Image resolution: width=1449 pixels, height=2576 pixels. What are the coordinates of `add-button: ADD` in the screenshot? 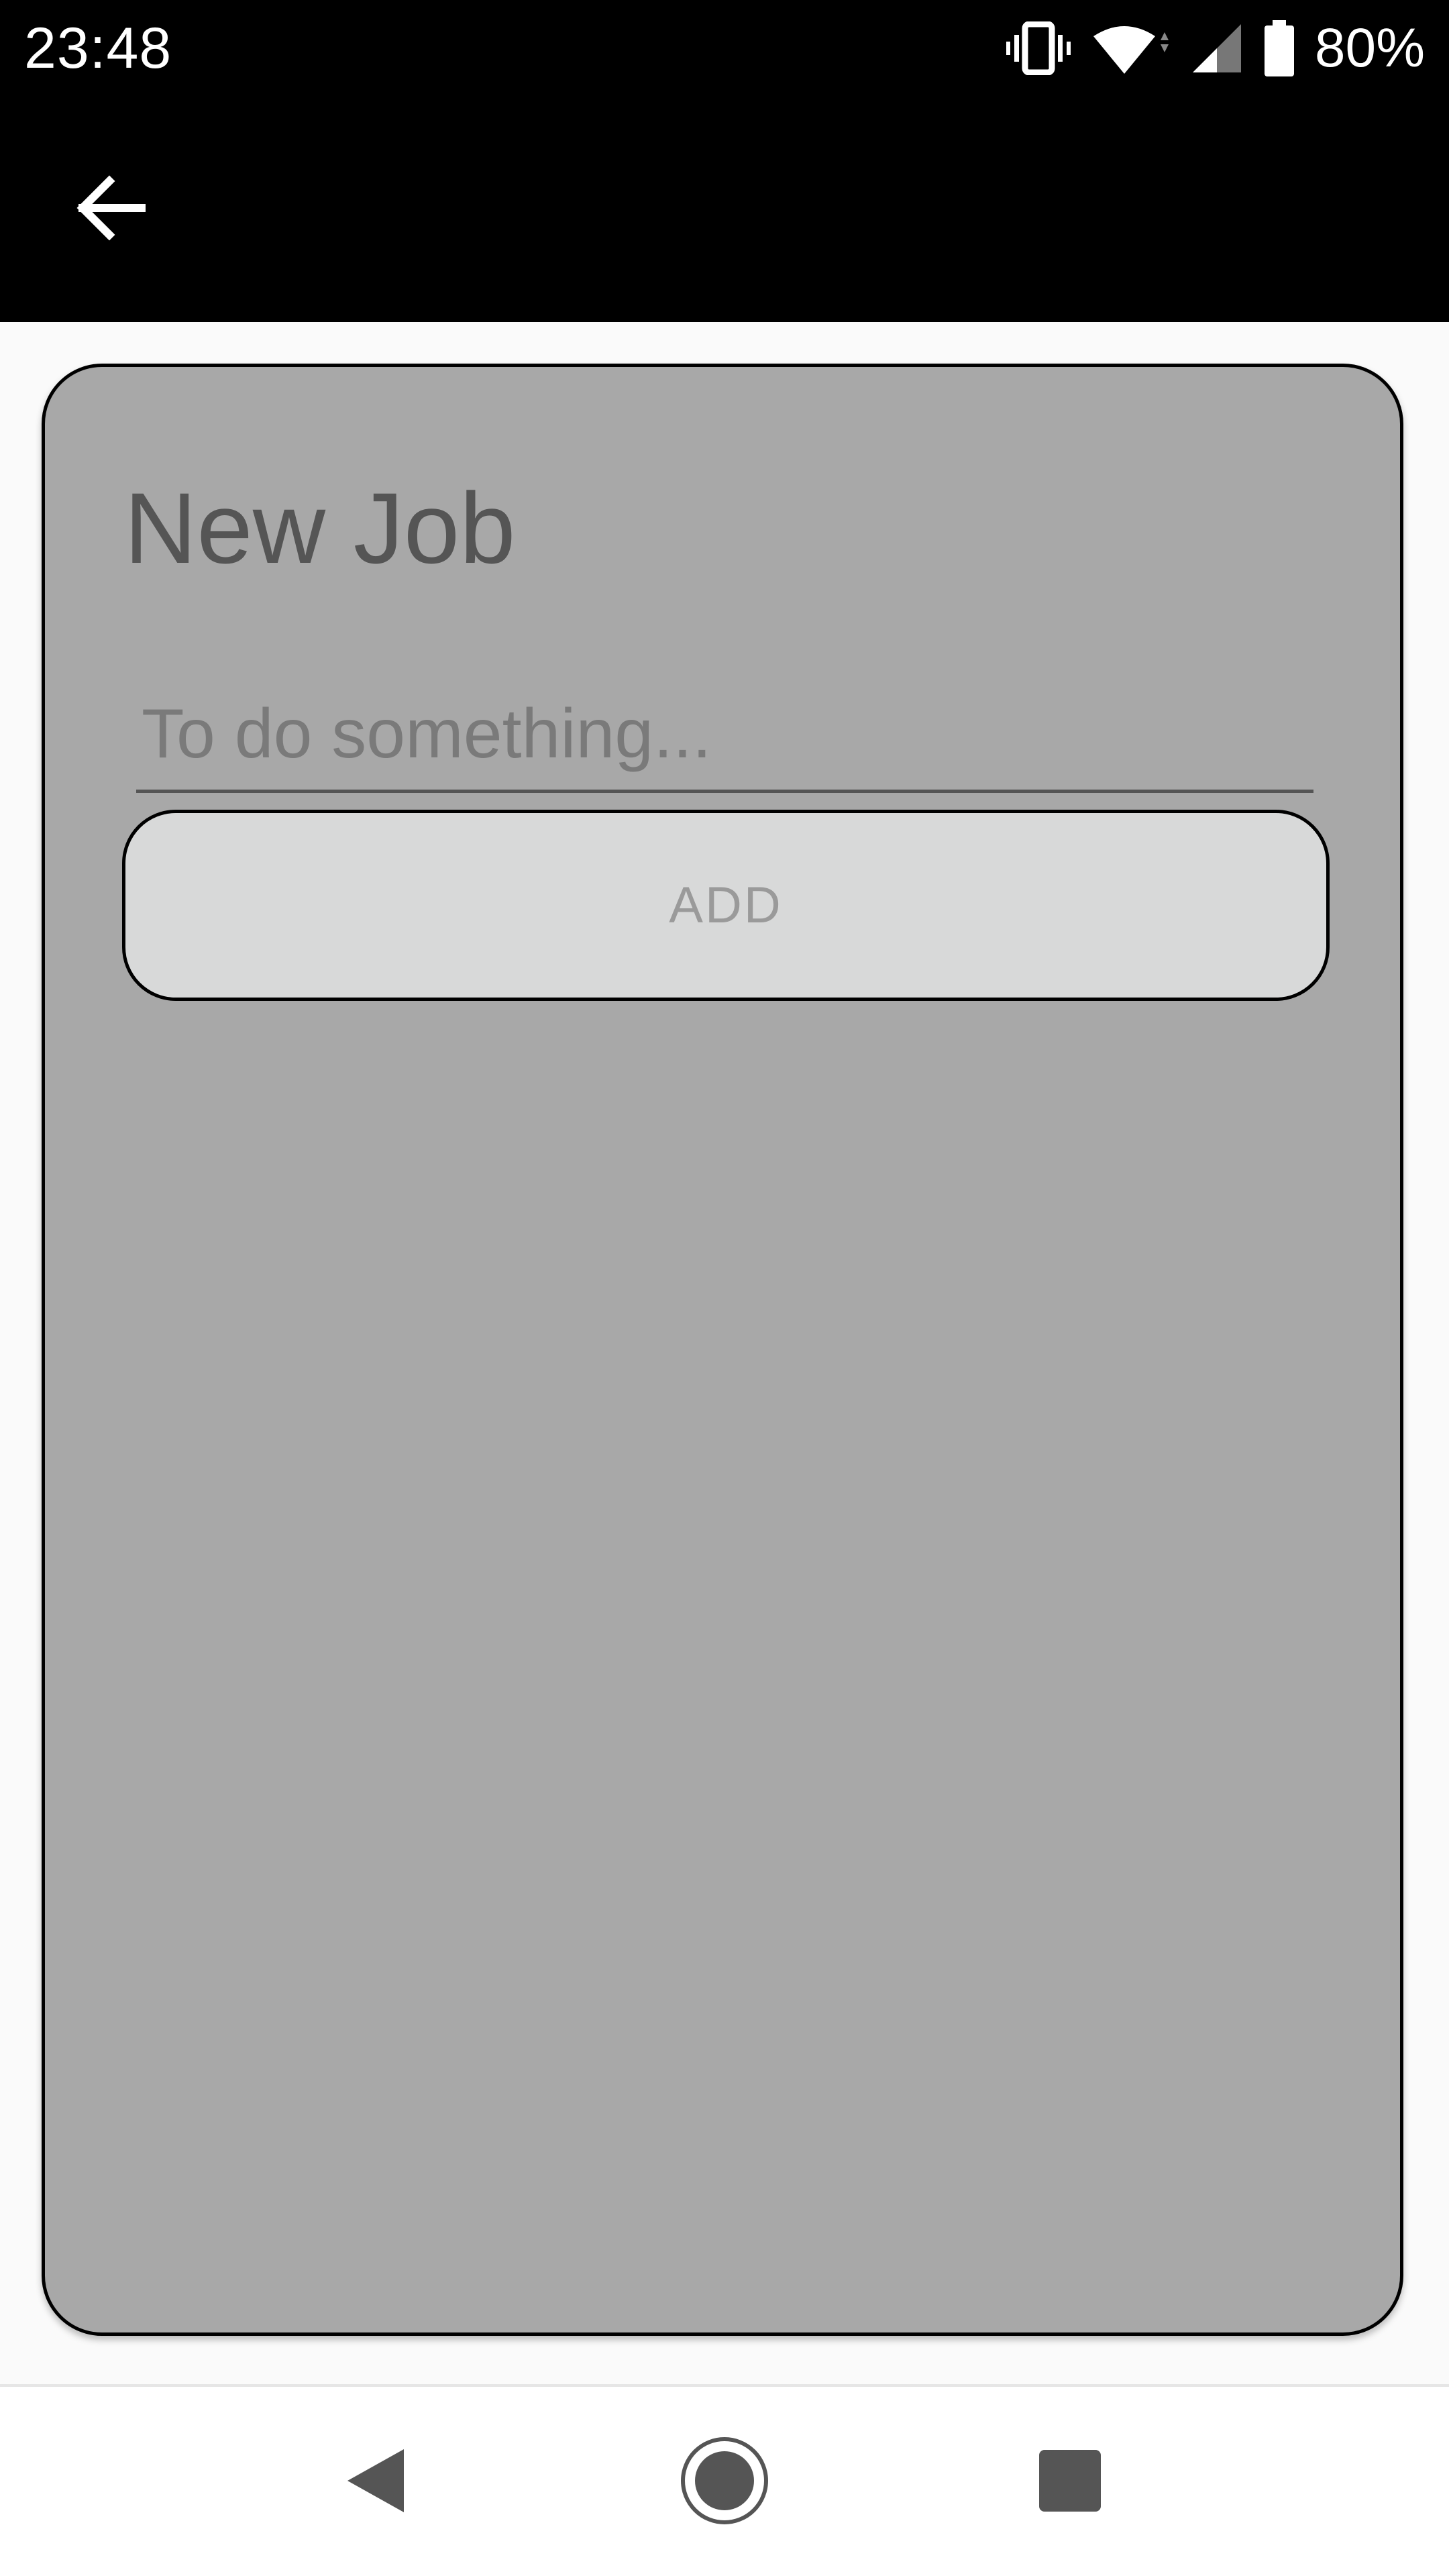 It's located at (726, 905).